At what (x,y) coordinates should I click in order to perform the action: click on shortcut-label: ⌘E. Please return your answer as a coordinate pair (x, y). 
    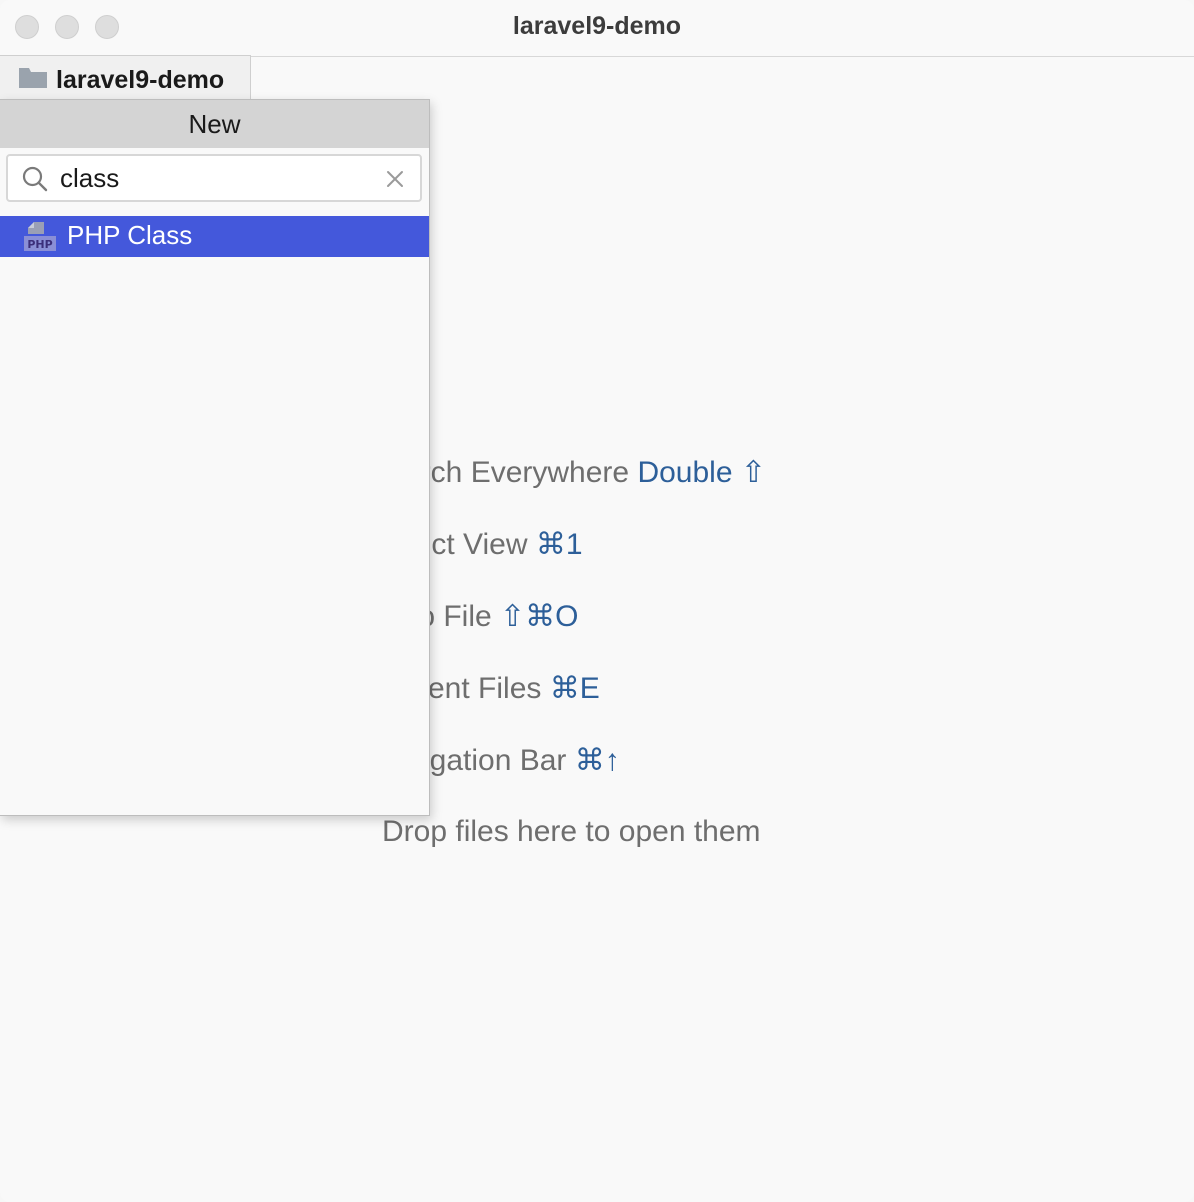
    Looking at the image, I should click on (574, 688).